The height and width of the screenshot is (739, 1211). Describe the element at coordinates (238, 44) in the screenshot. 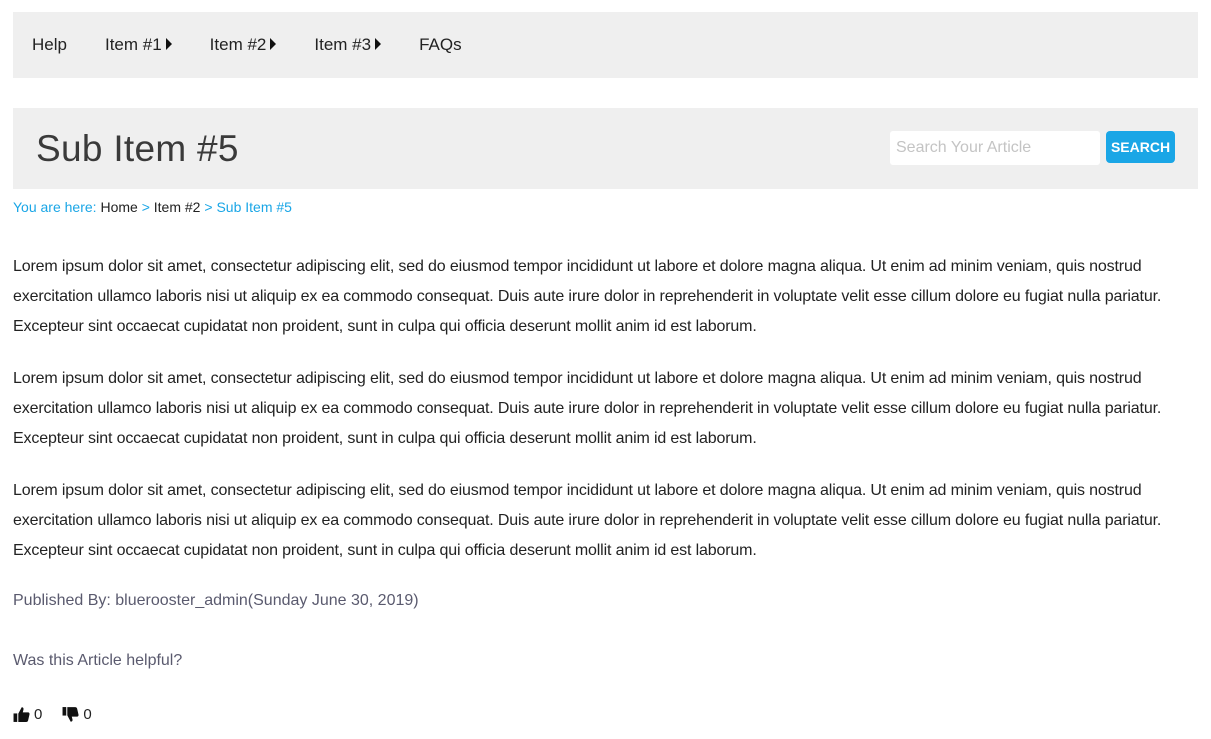

I see `nav-item-label: Item #2` at that location.